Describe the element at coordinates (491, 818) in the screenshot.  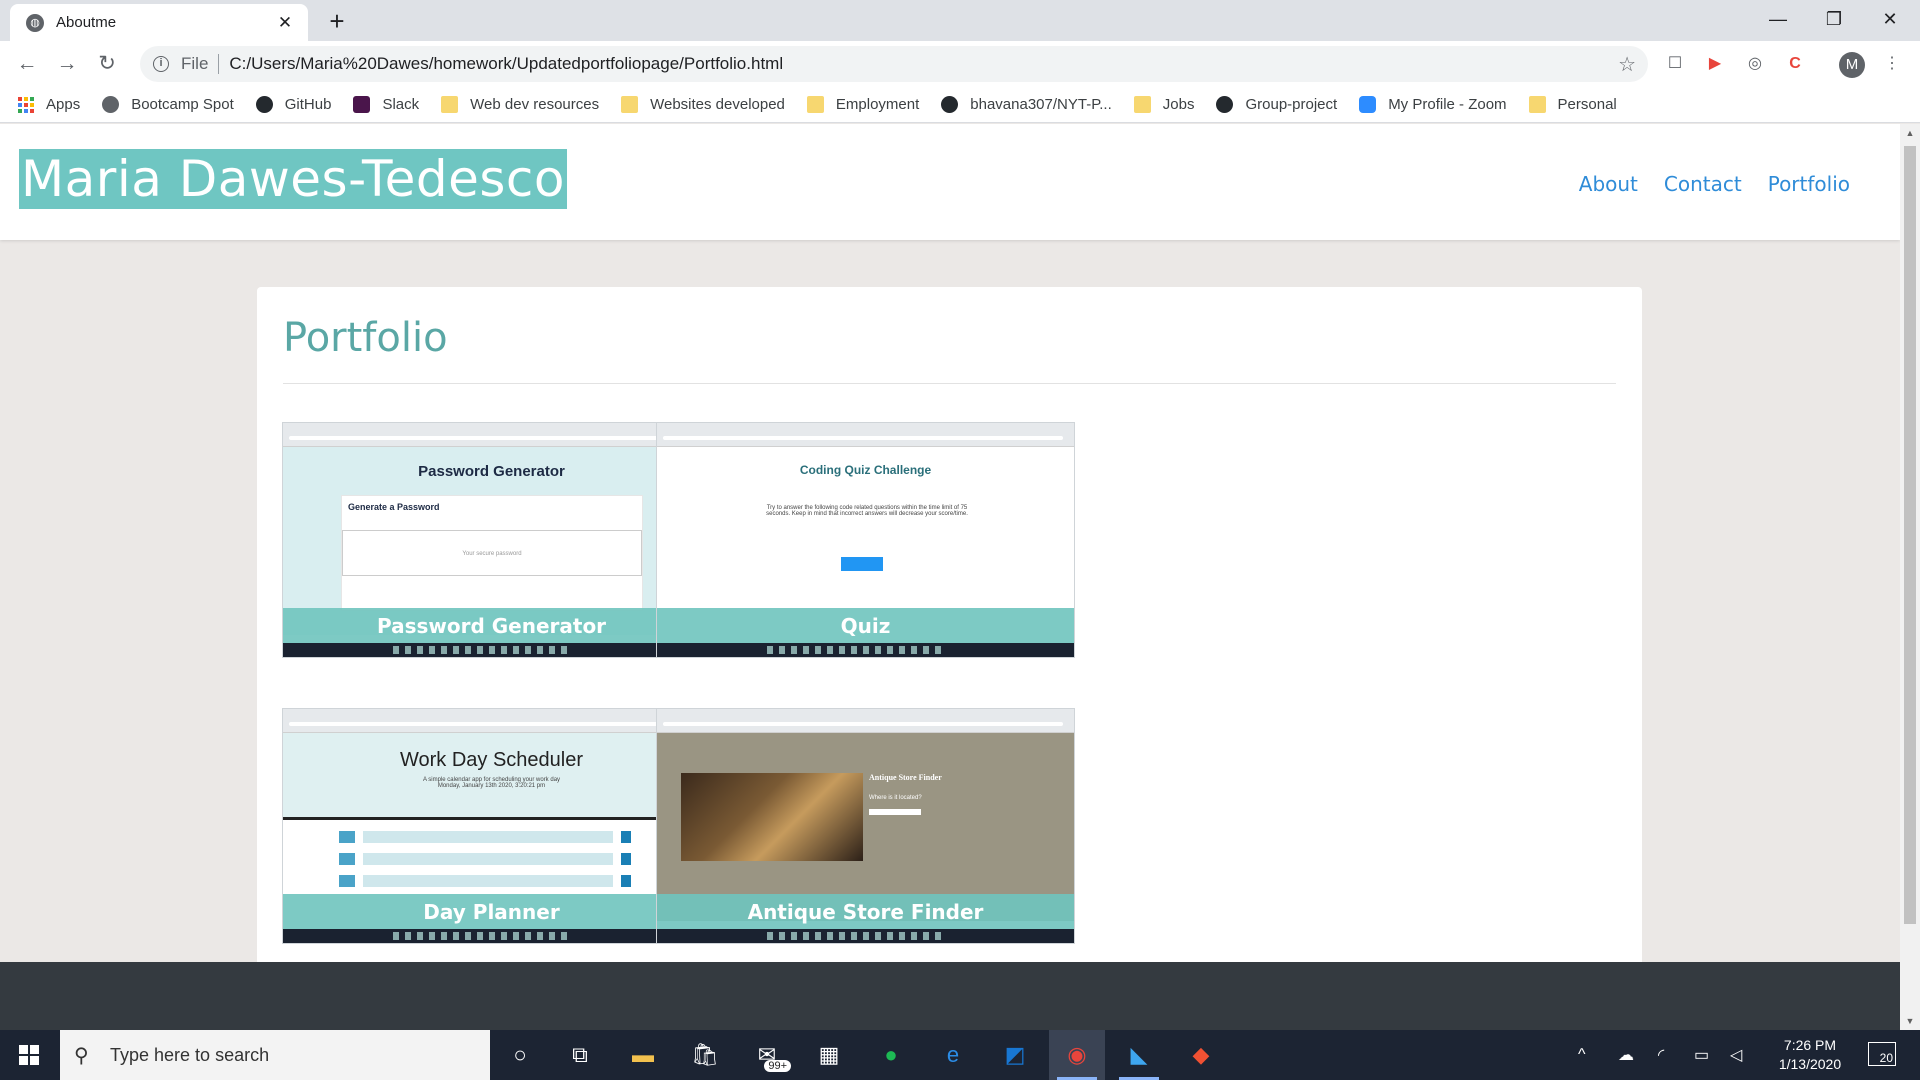
I see `thumb-divider` at that location.